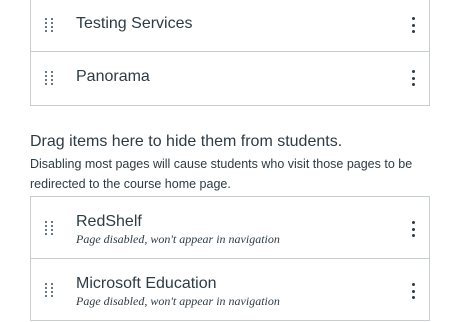 Image resolution: width=452 pixels, height=322 pixels. I want to click on nav-item-label: Testing Services, so click(134, 23).